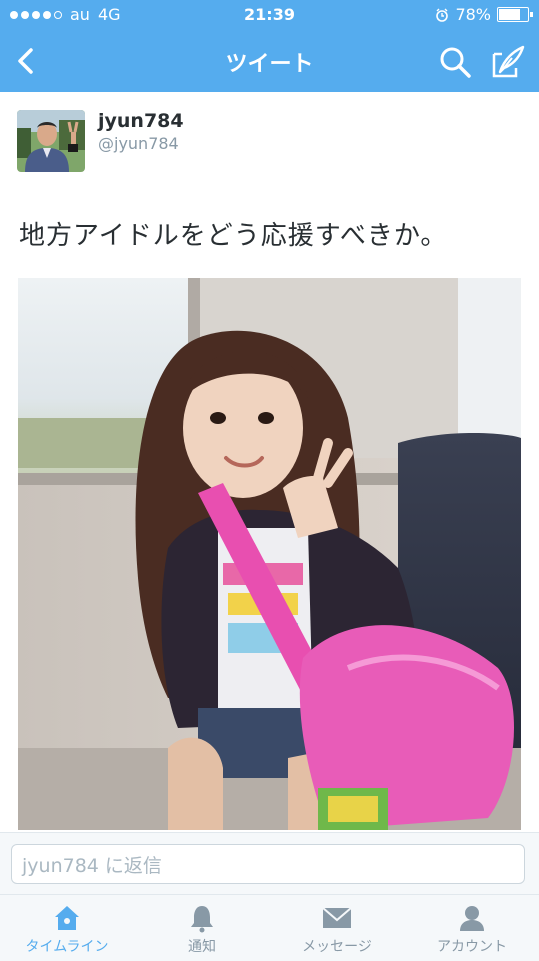  I want to click on tab-label-messages: メッセージ, so click(337, 947).